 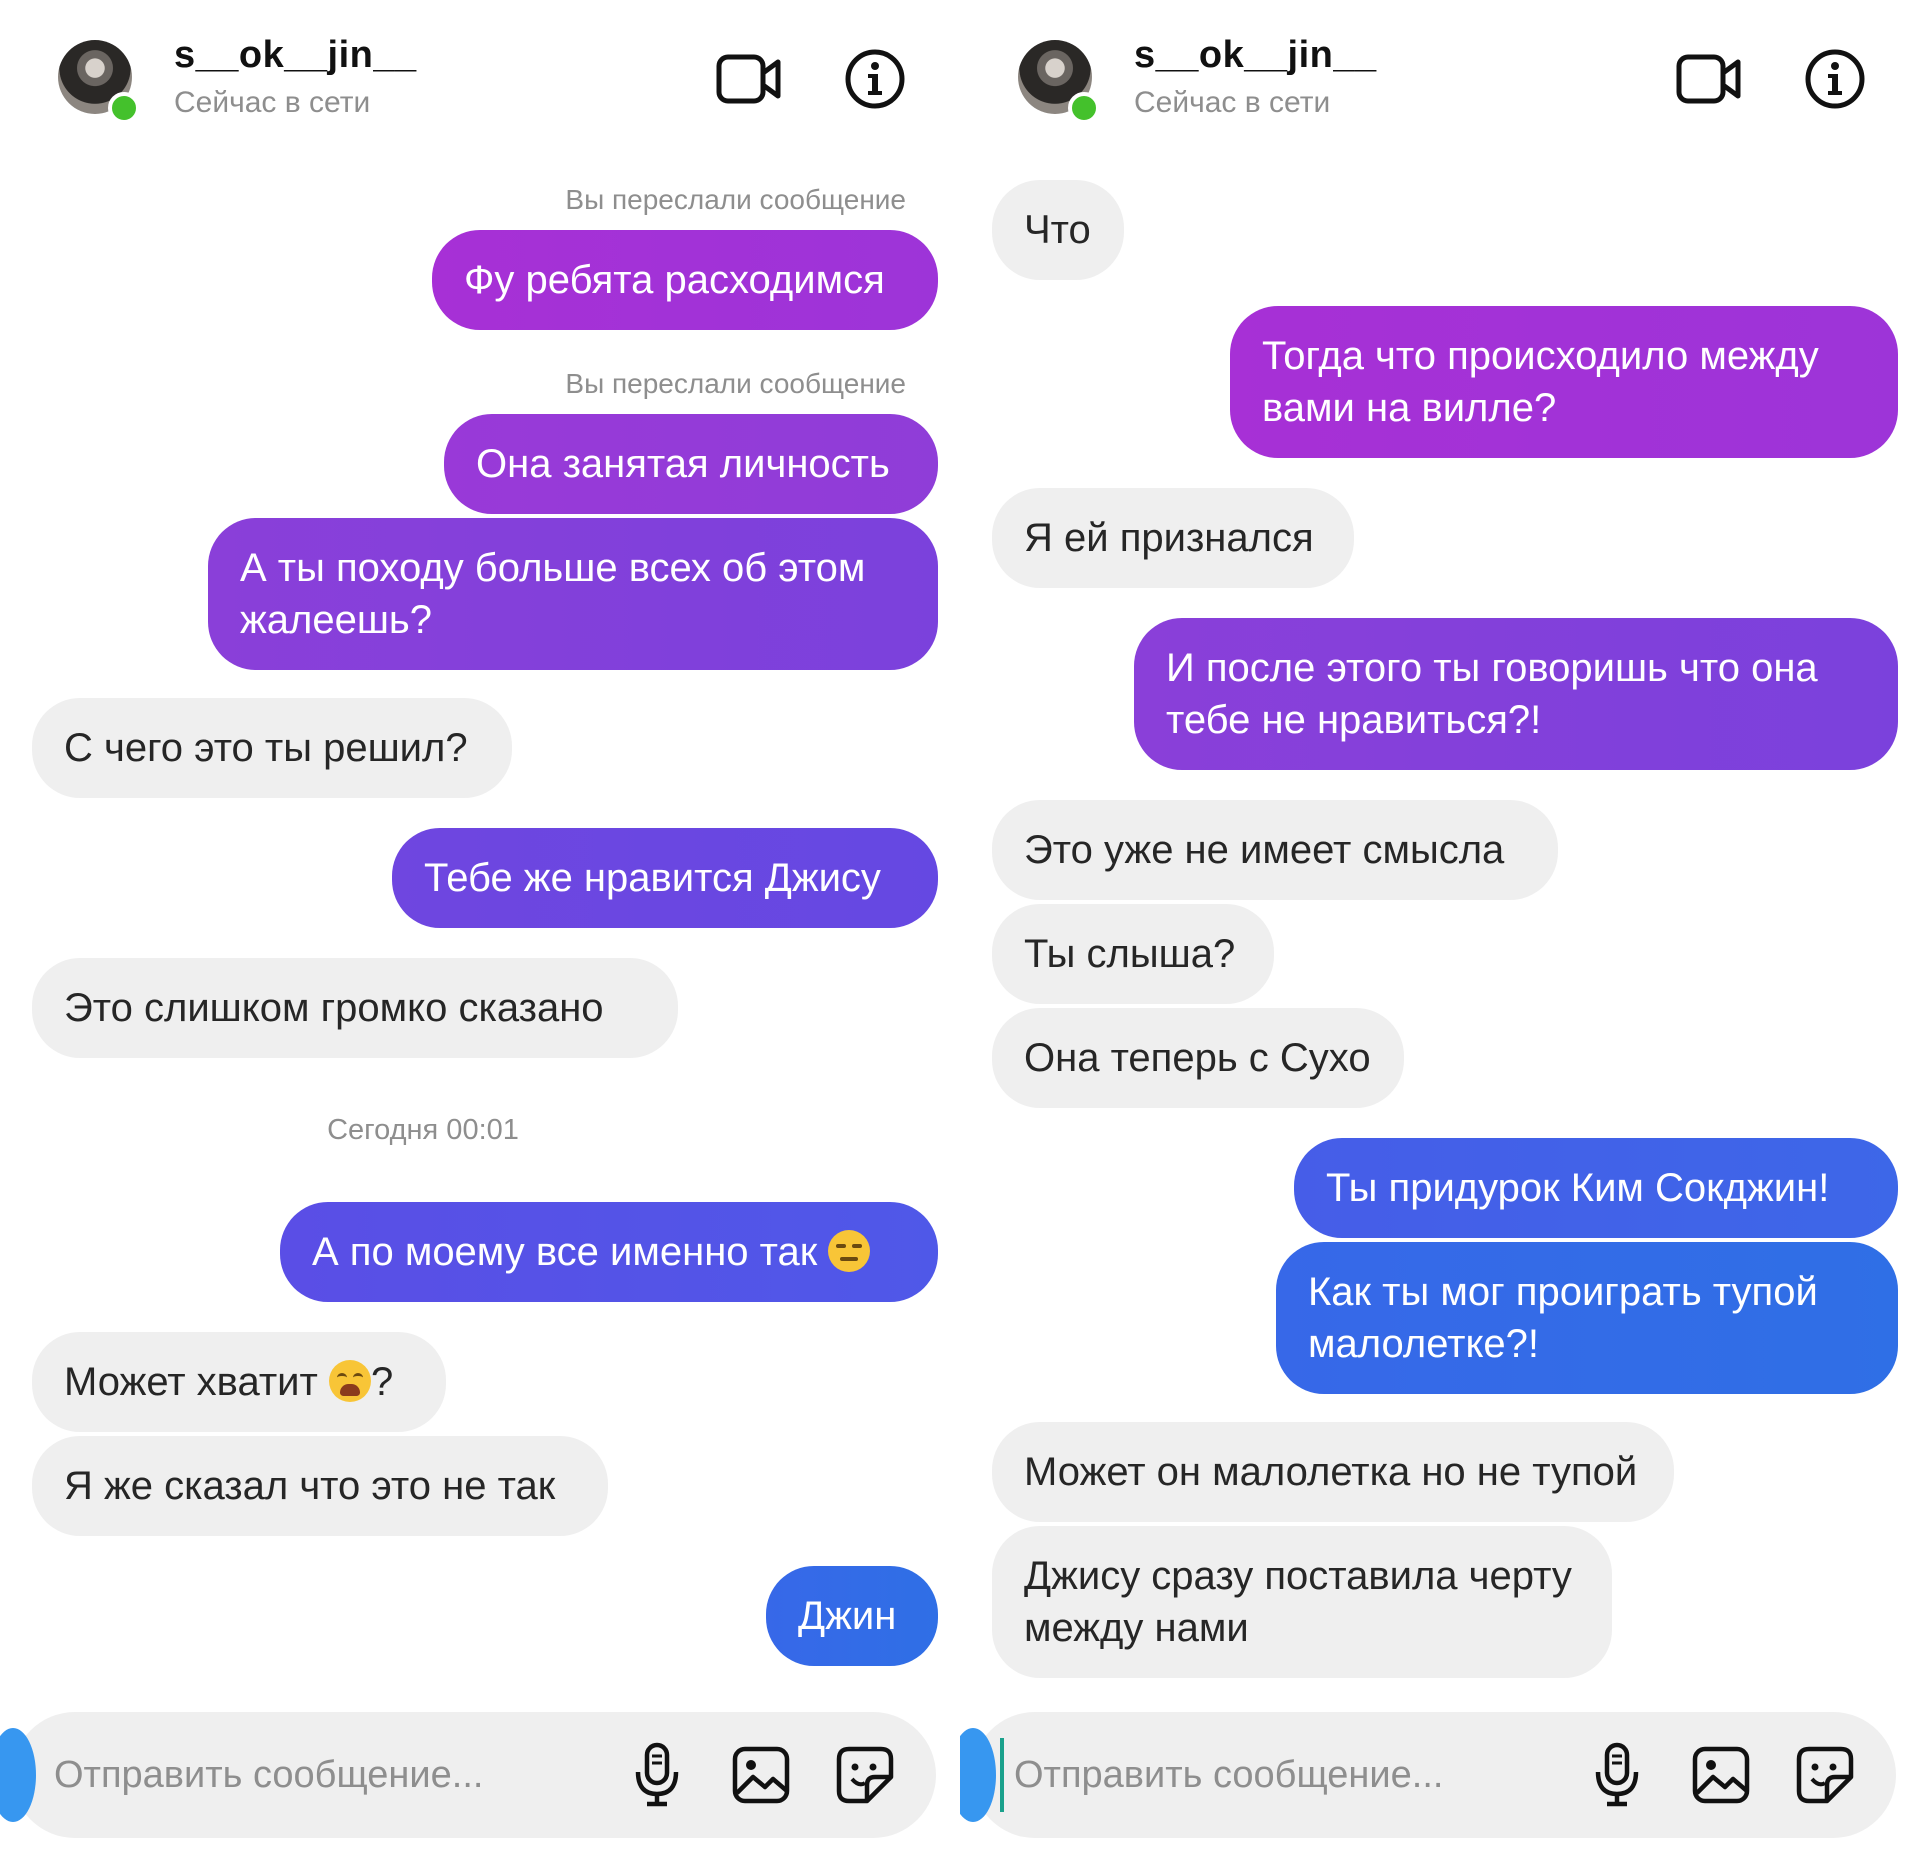 I want to click on message-incoming: Может хватит ?, so click(x=239, y=1382).